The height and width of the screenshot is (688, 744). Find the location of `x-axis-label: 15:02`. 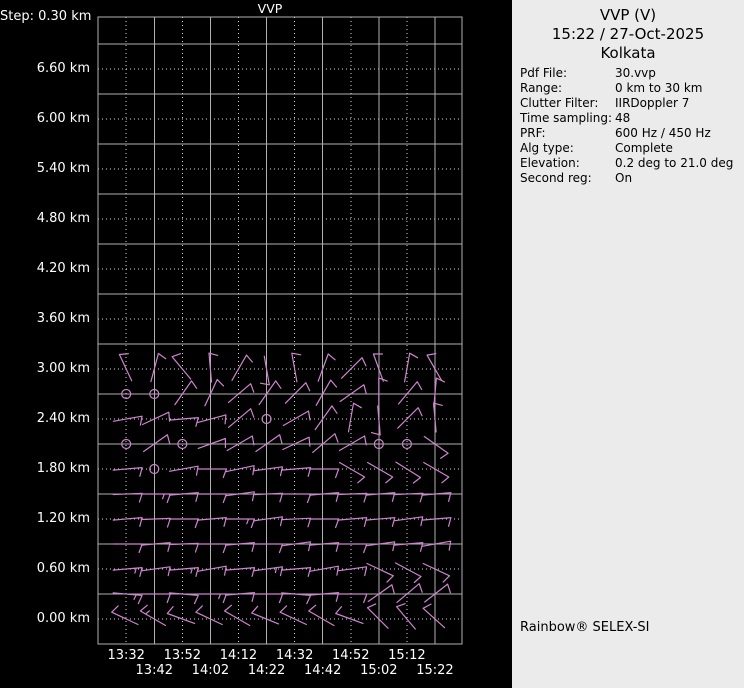

x-axis-label: 15:02 is located at coordinates (379, 670).